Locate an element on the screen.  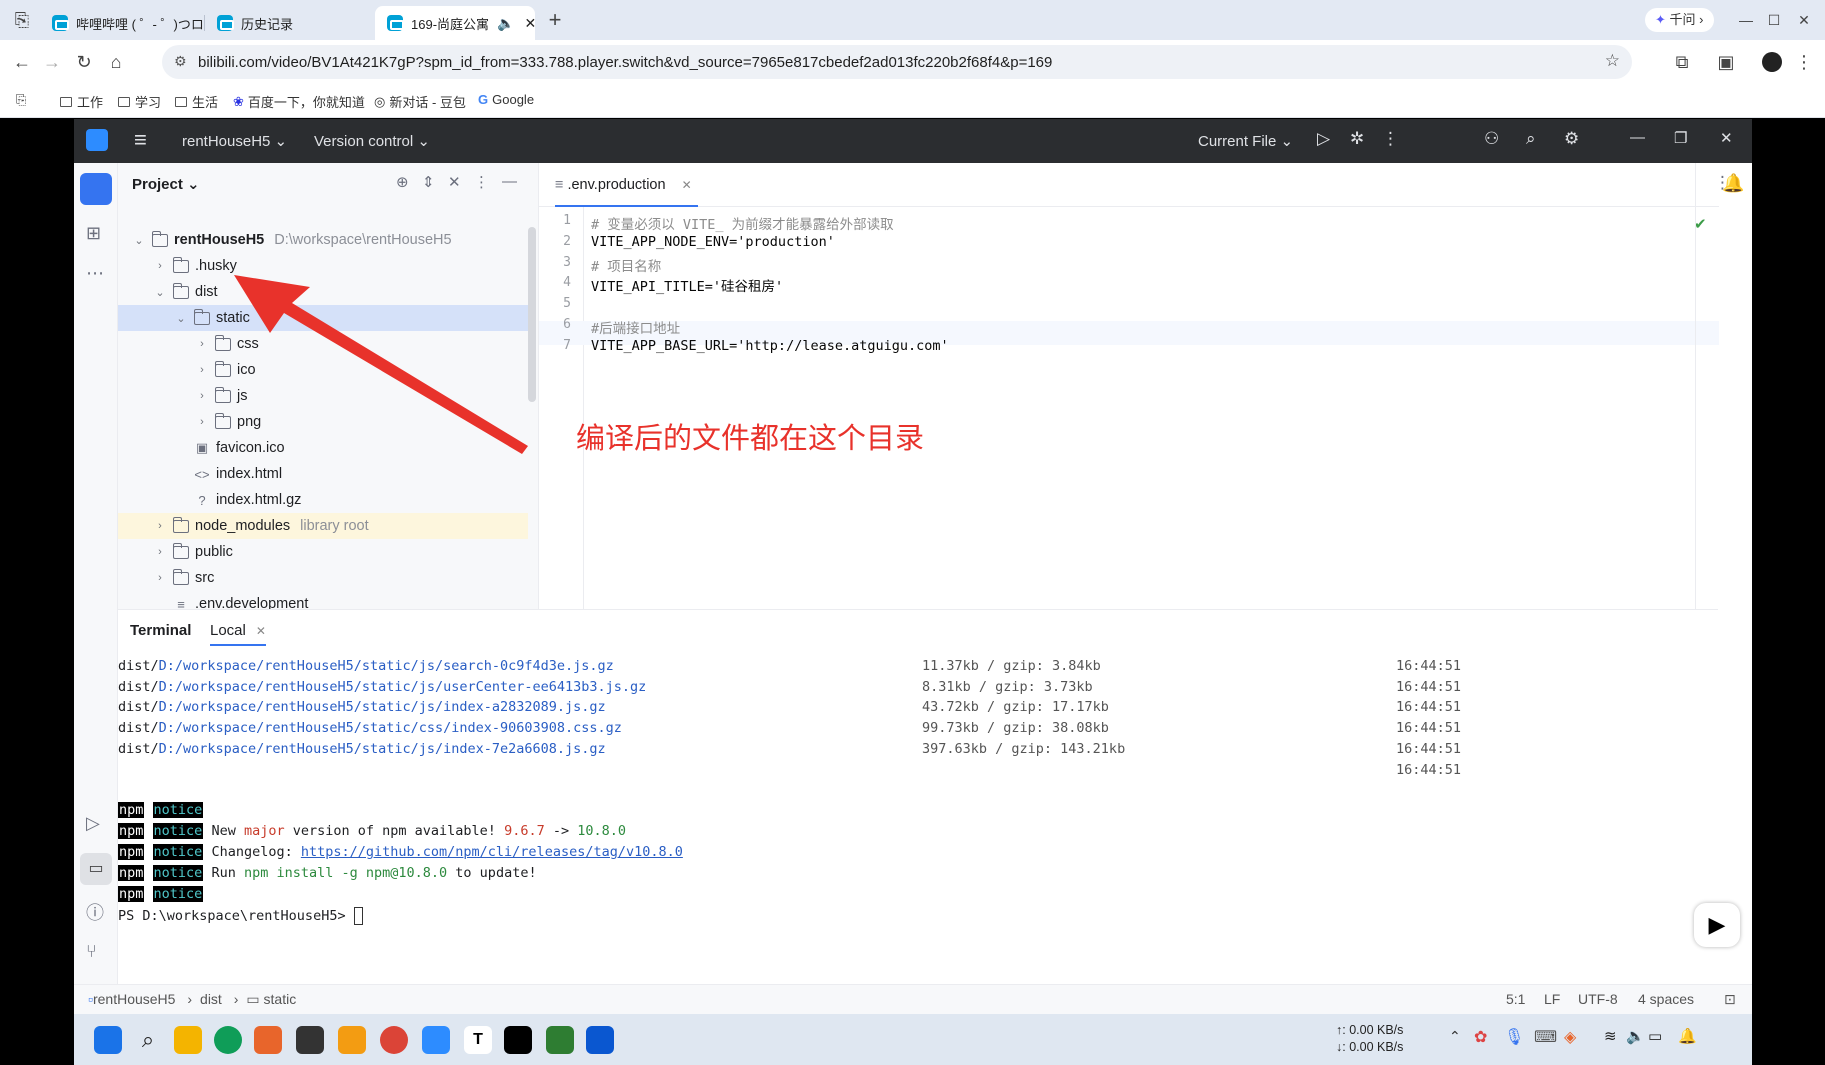
lock-icon: ⊡ is located at coordinates (1730, 999).